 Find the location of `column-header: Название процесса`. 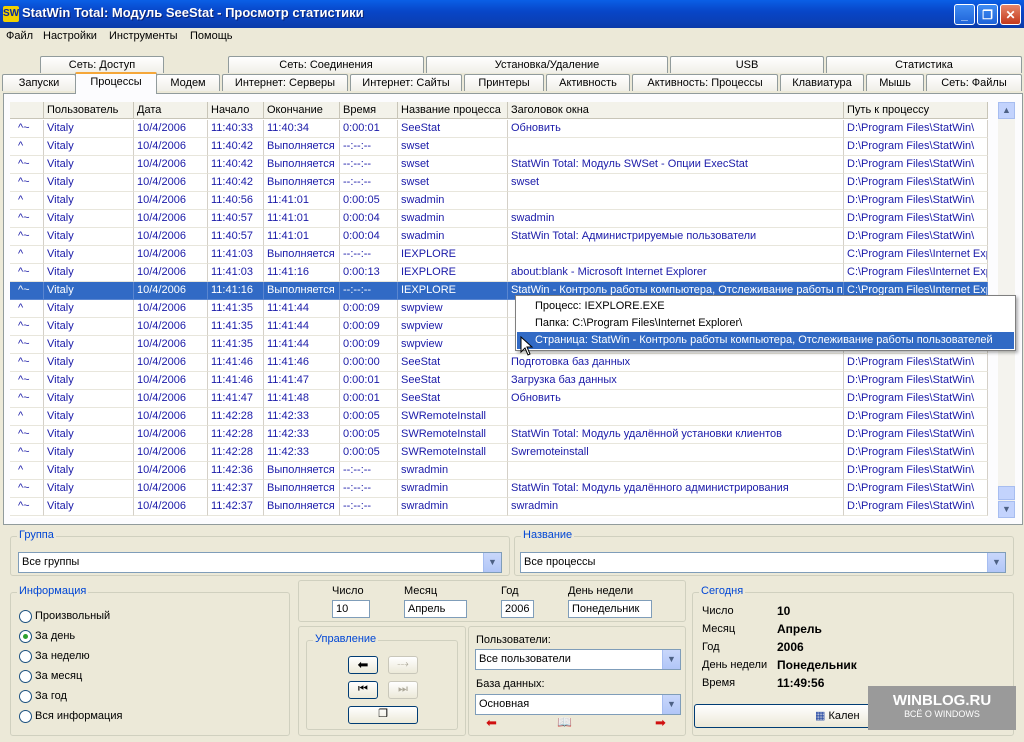

column-header: Название процесса is located at coordinates (453, 110).